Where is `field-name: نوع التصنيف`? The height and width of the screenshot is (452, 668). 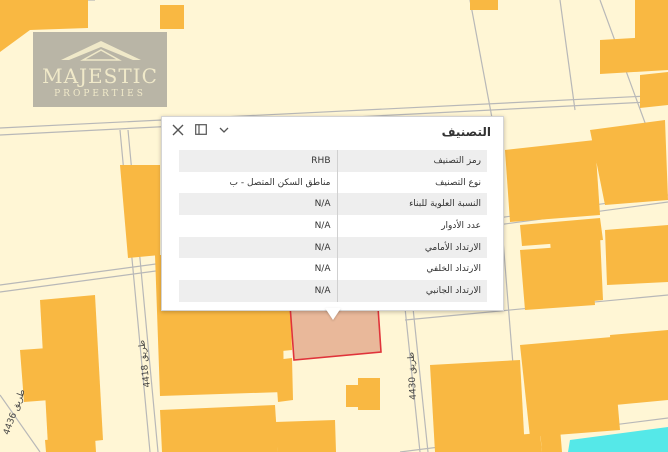
field-name: نوع التصنيف is located at coordinates (411, 182).